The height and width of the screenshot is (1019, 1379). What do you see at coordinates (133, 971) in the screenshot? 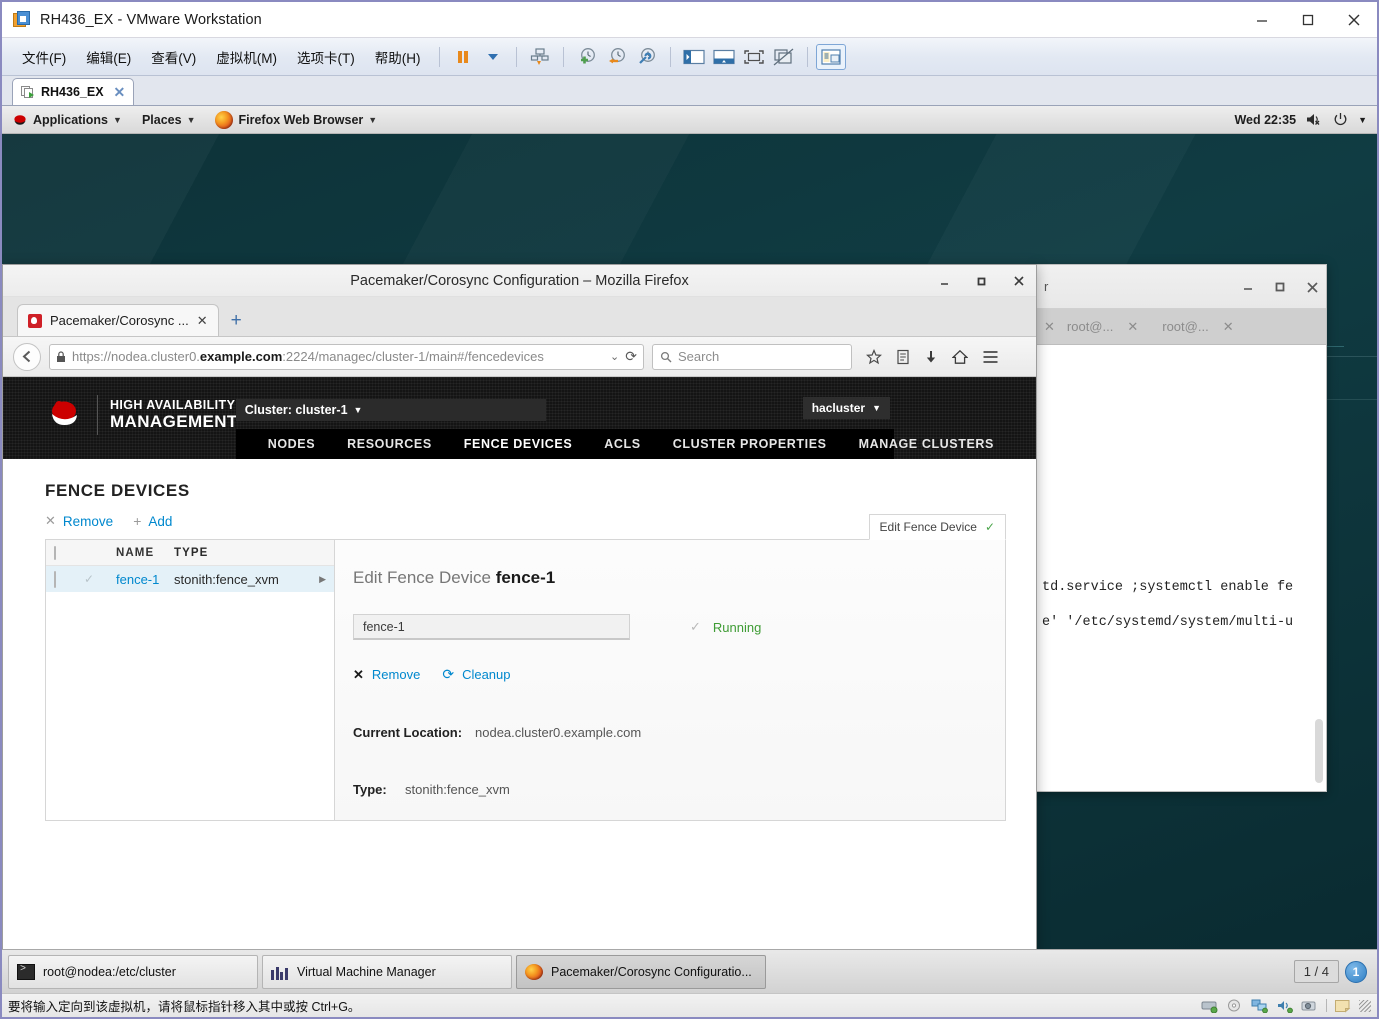
I see `taskbar-item-terminal: root@nodea:/etc/cluster` at bounding box center [133, 971].